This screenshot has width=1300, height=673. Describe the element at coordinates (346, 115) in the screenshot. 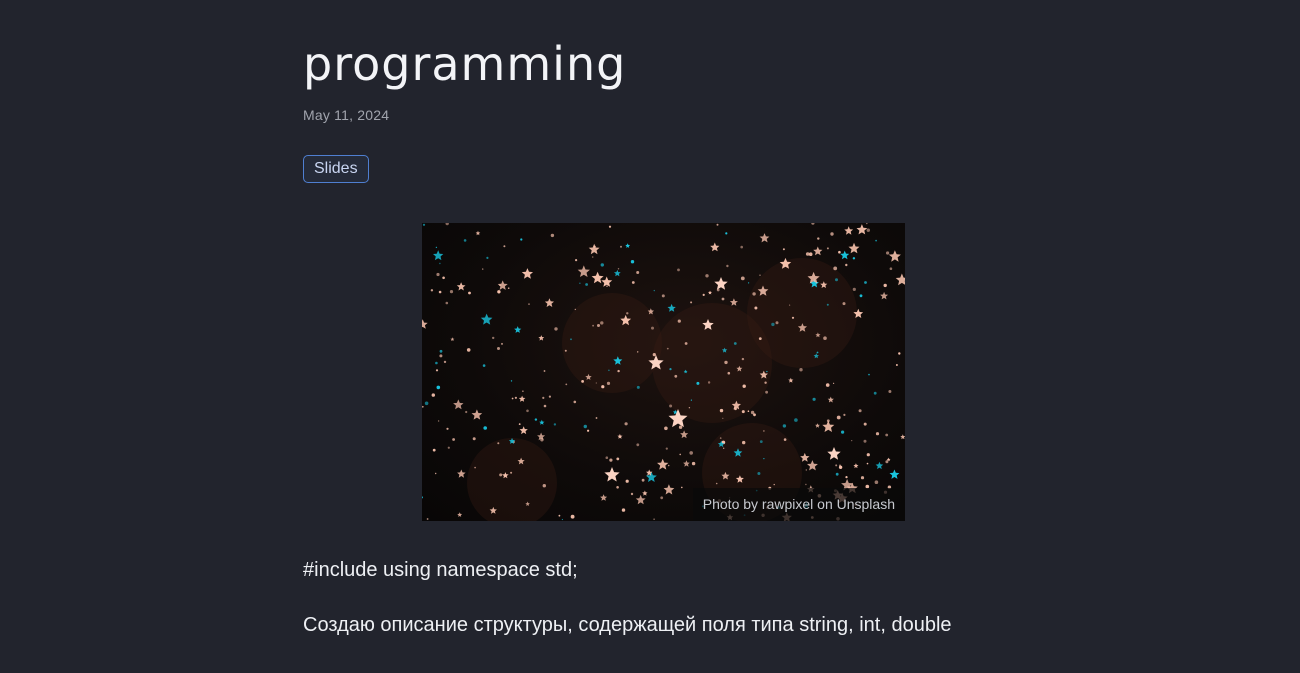

I see `post-date: May 11, 2024` at that location.